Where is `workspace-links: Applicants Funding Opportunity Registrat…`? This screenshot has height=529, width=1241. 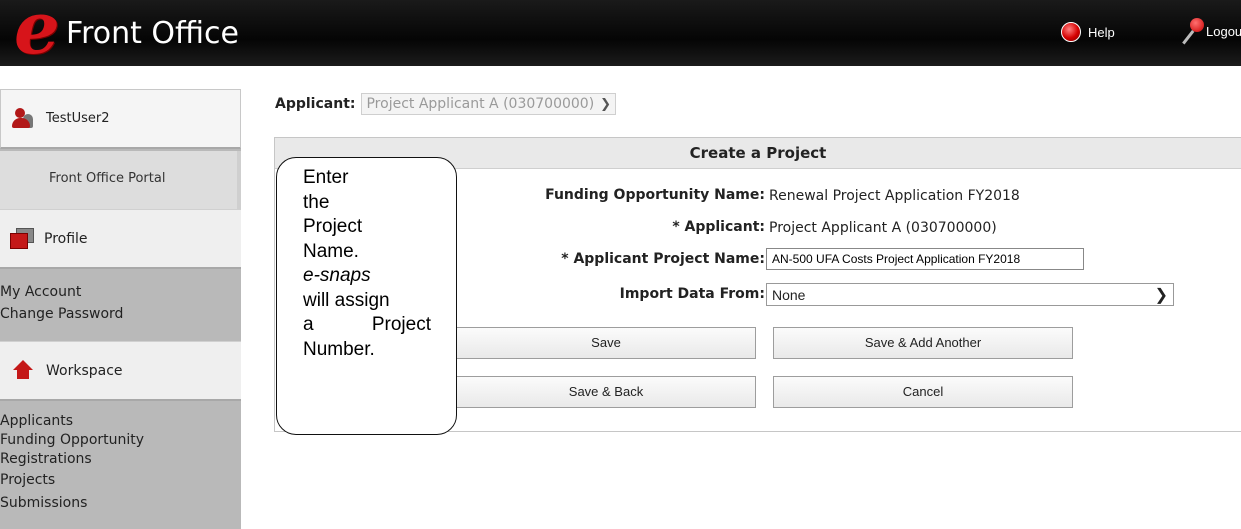 workspace-links: Applicants Funding Opportunity Registrat… is located at coordinates (72, 463).